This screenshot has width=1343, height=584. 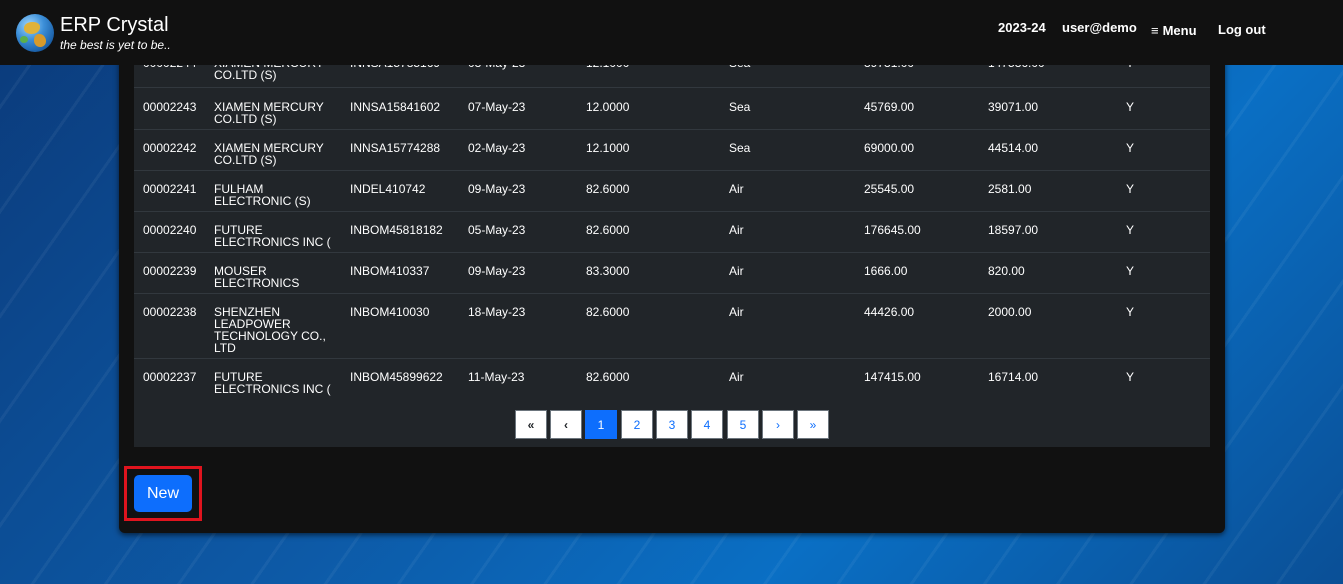 I want to click on duty-cell: 39071.00, so click(x=1013, y=107).